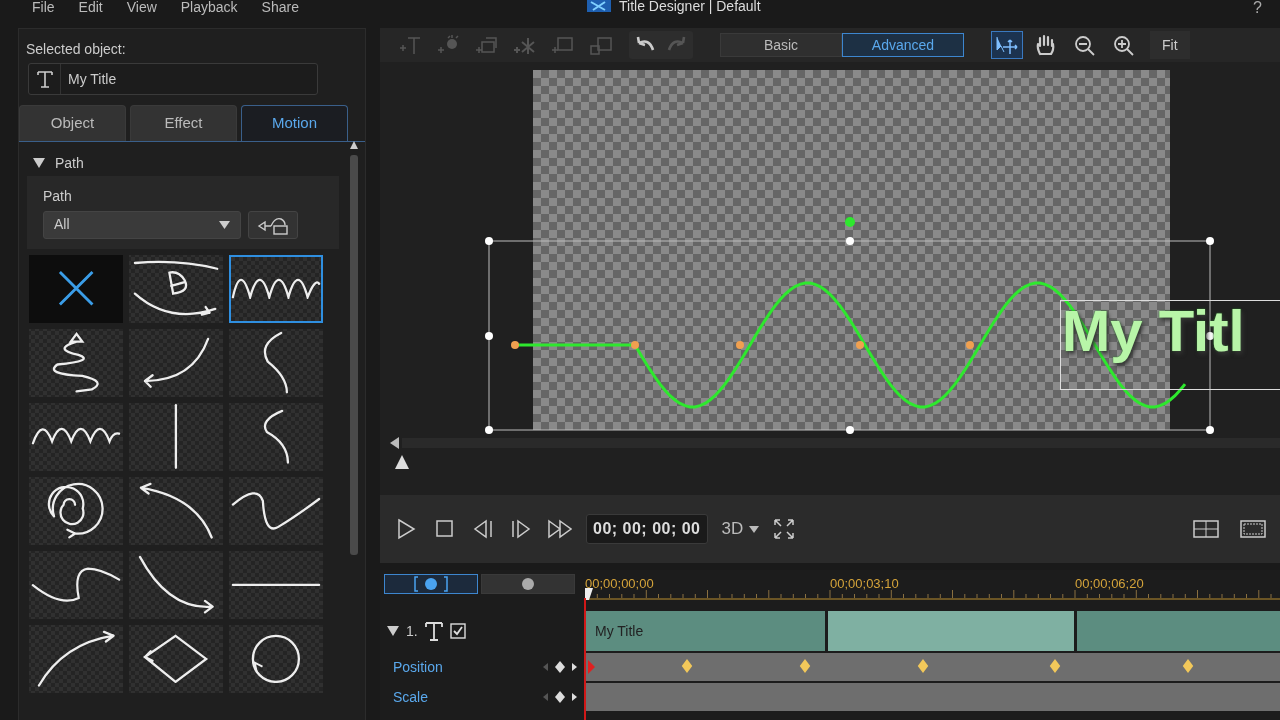  I want to click on caret-icon, so click(754, 529).